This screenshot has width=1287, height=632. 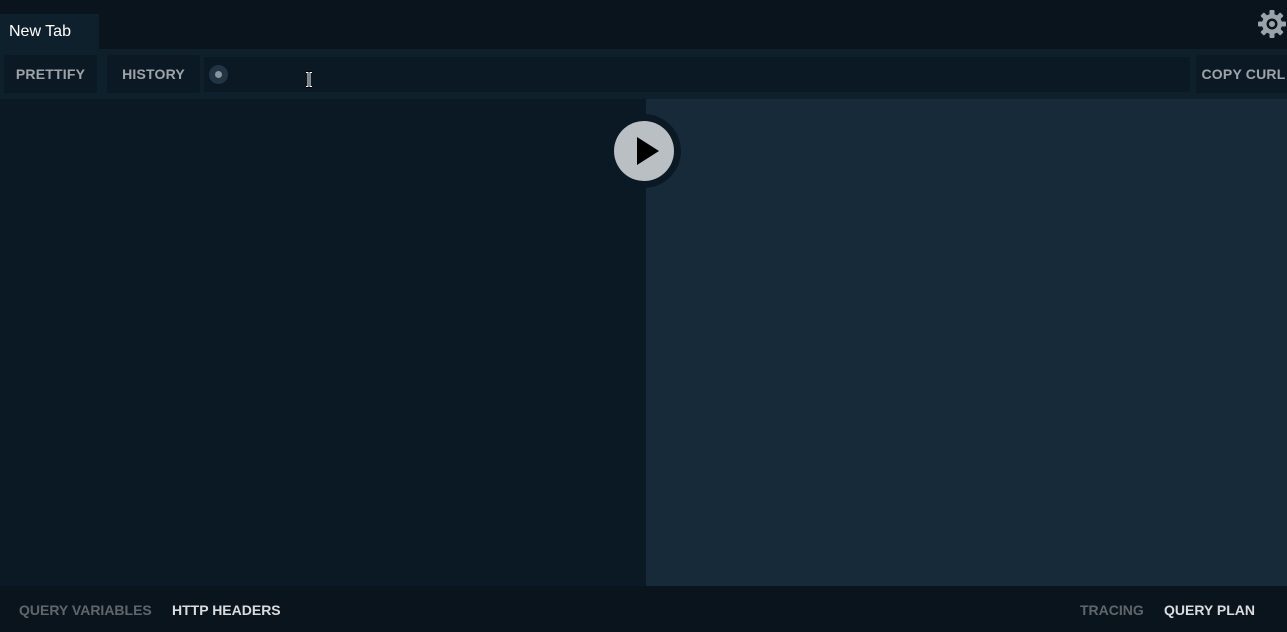 I want to click on play-icon, so click(x=644, y=151).